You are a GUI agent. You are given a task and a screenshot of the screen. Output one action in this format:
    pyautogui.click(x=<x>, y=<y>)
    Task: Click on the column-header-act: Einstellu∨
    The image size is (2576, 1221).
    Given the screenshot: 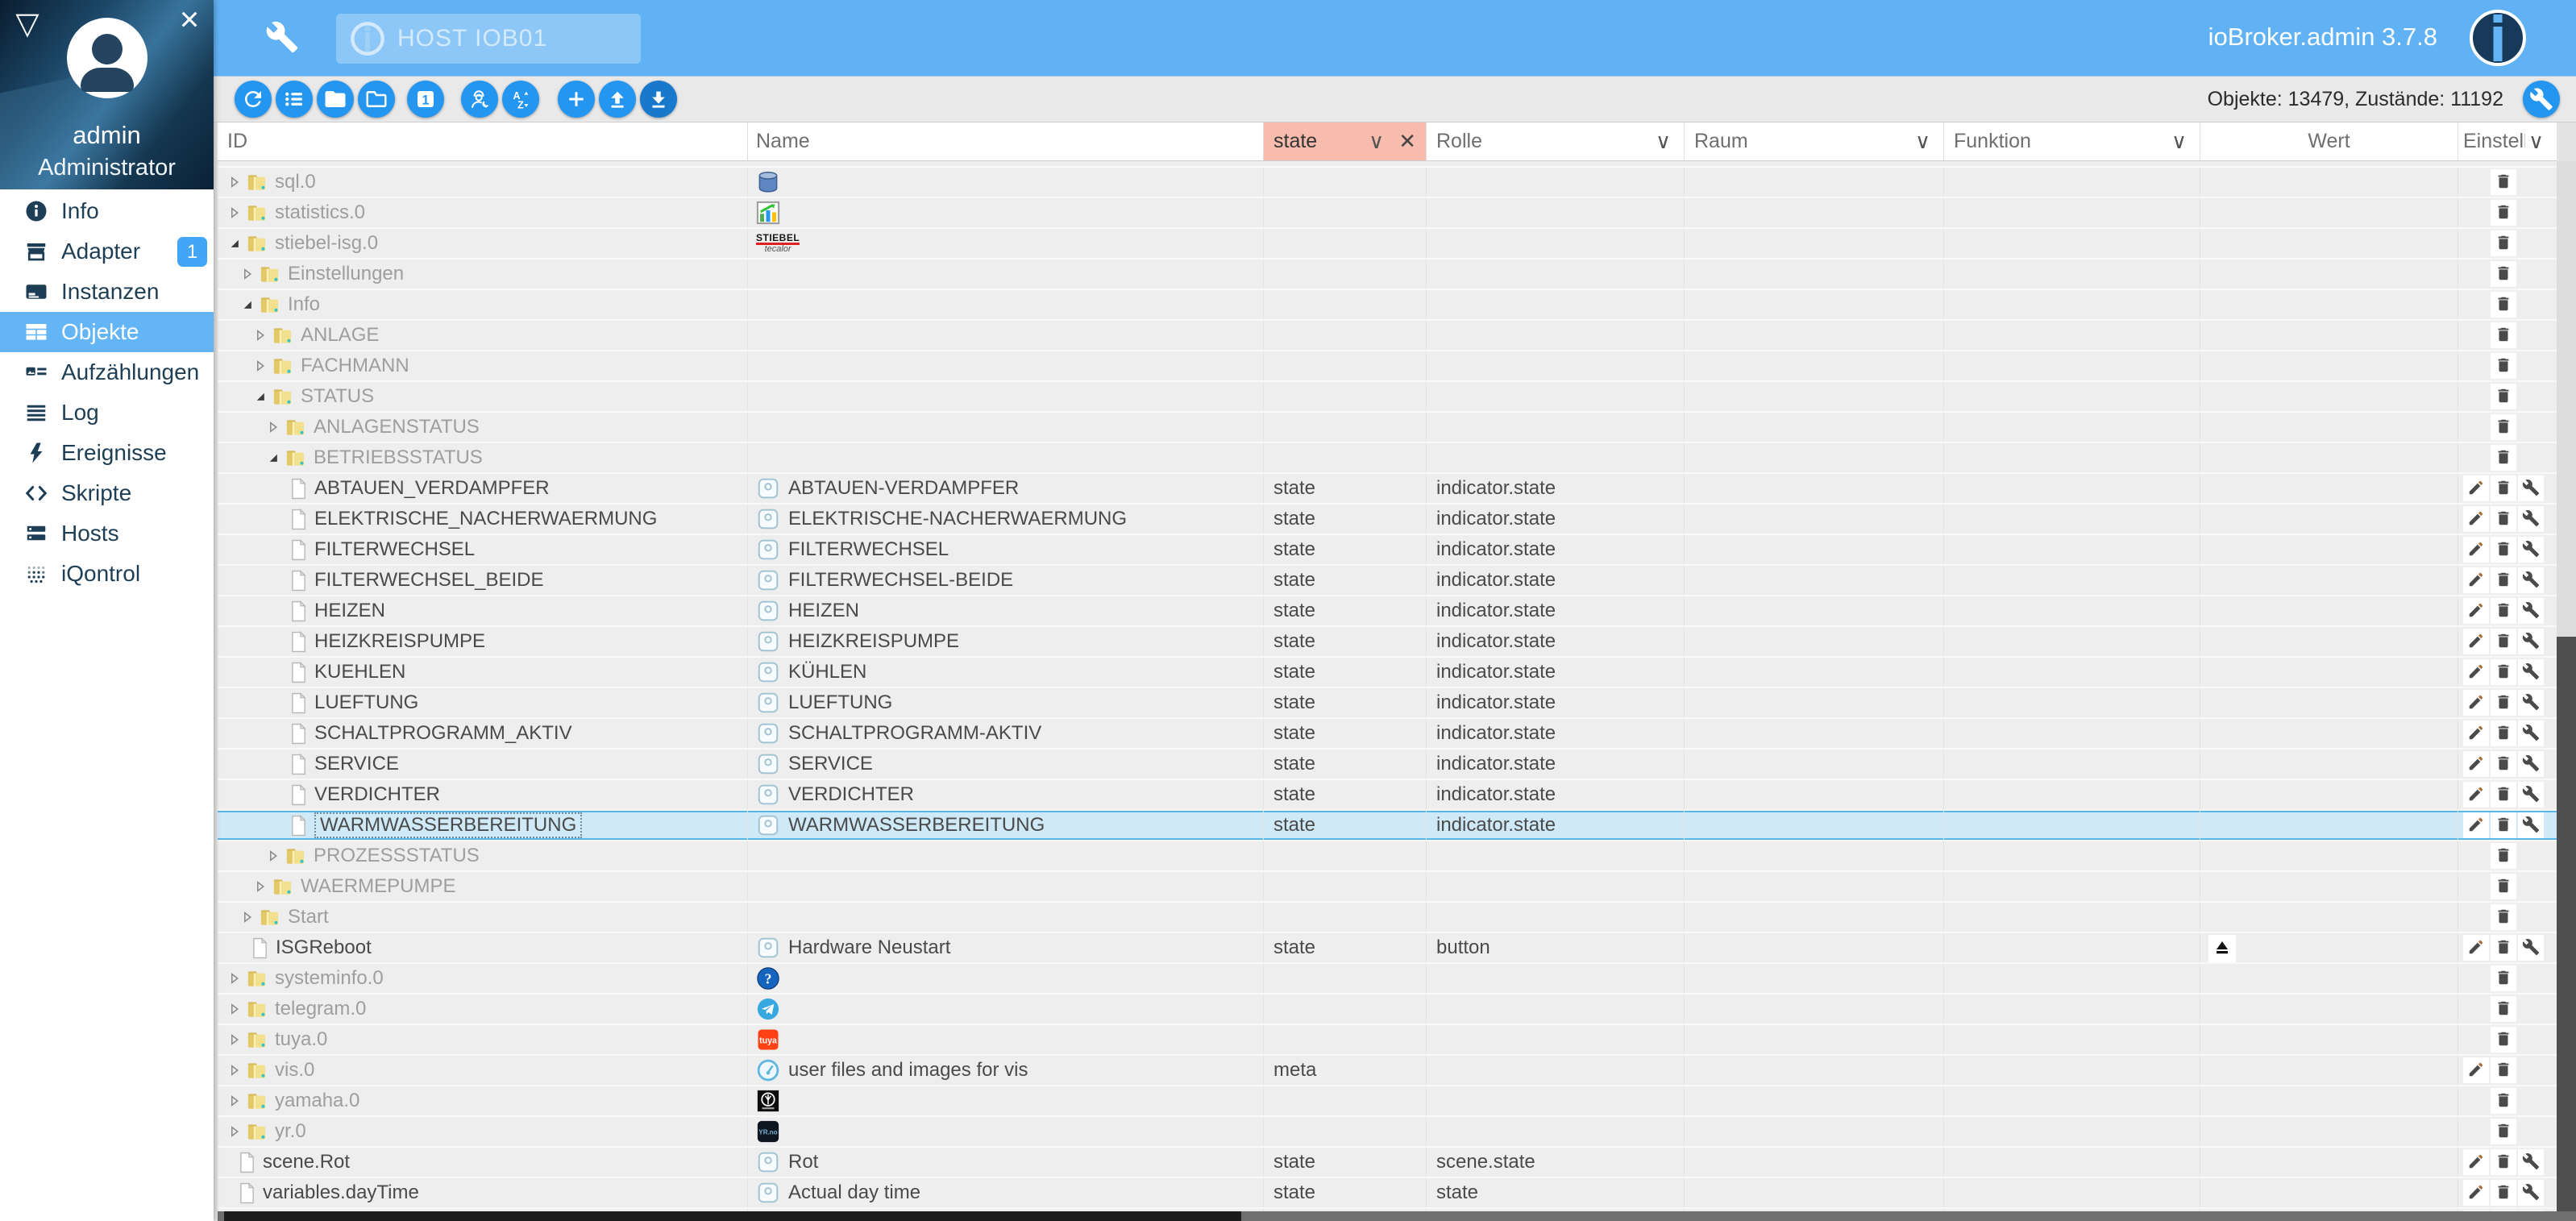 What is the action you would take?
    pyautogui.click(x=2507, y=142)
    